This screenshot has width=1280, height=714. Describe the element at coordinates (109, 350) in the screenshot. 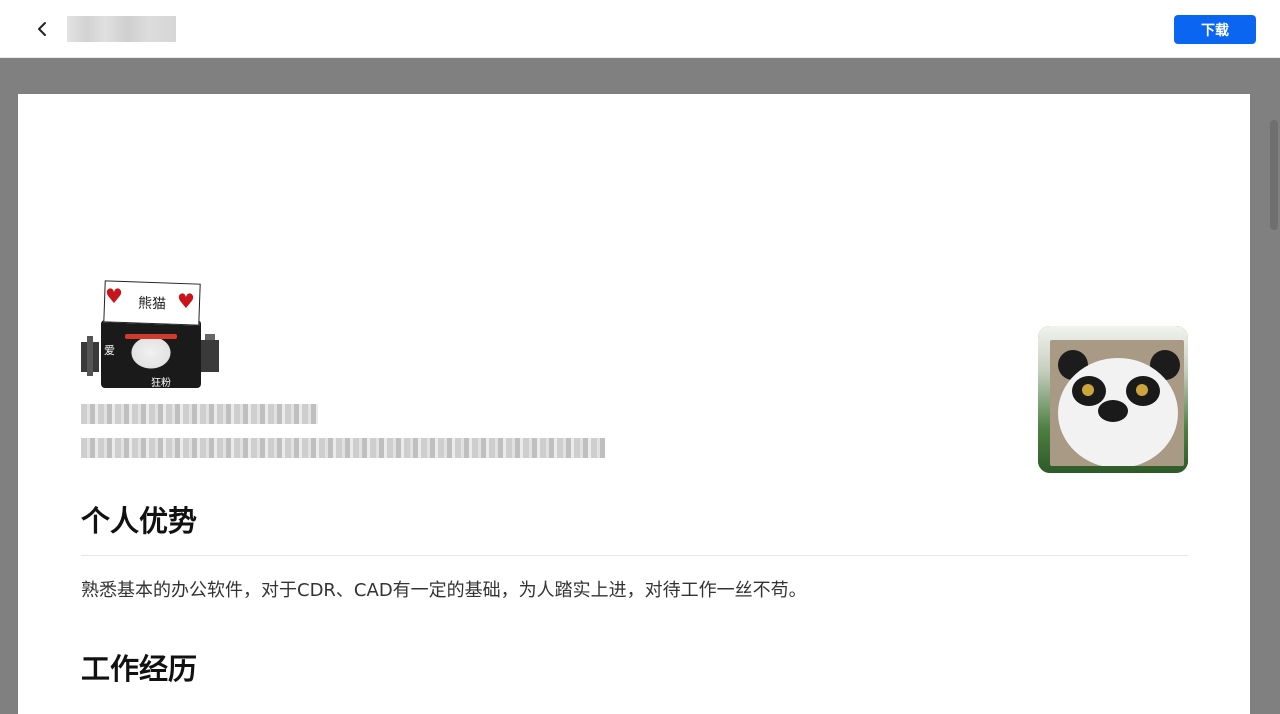

I see `sticker-left-text: 爱` at that location.